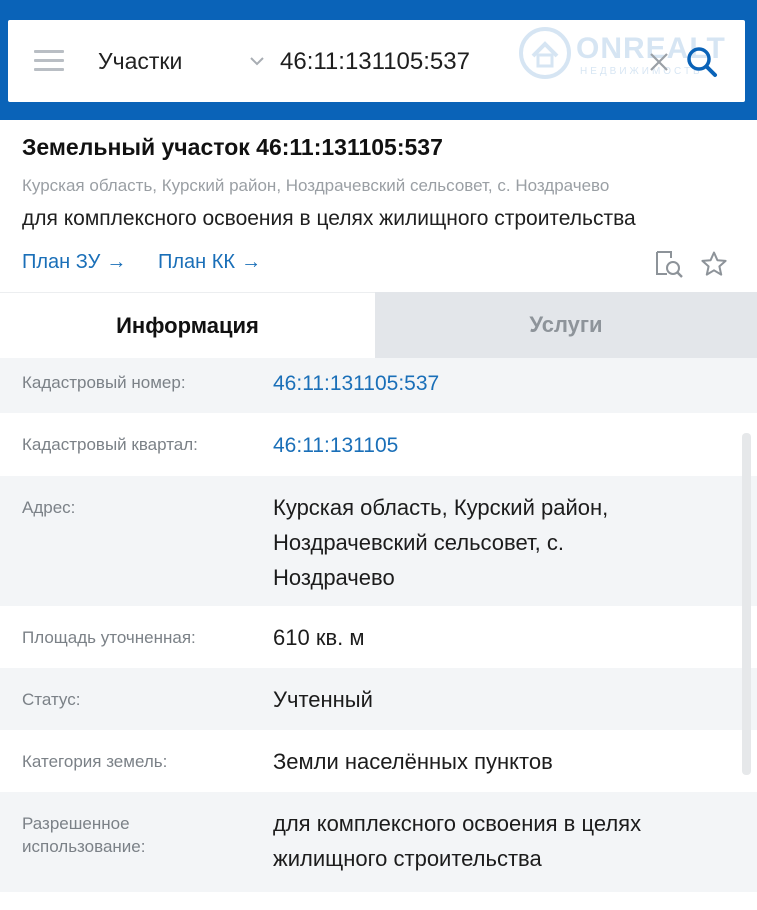 The image size is (757, 910). What do you see at coordinates (49, 61) in the screenshot?
I see `hamburger-menu-icon` at bounding box center [49, 61].